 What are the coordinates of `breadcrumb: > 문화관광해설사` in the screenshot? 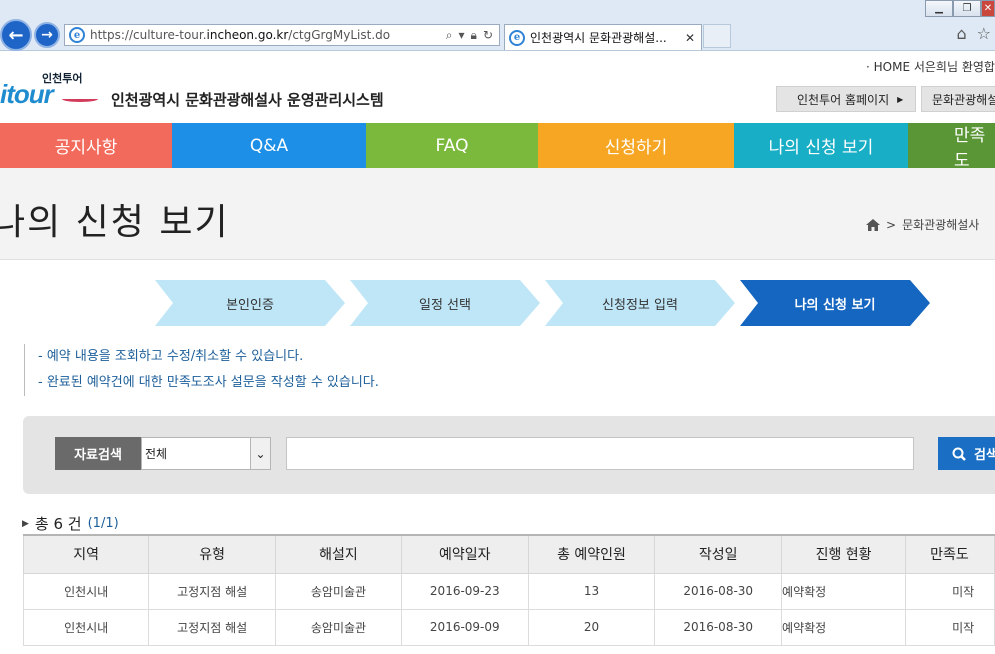 It's located at (922, 224).